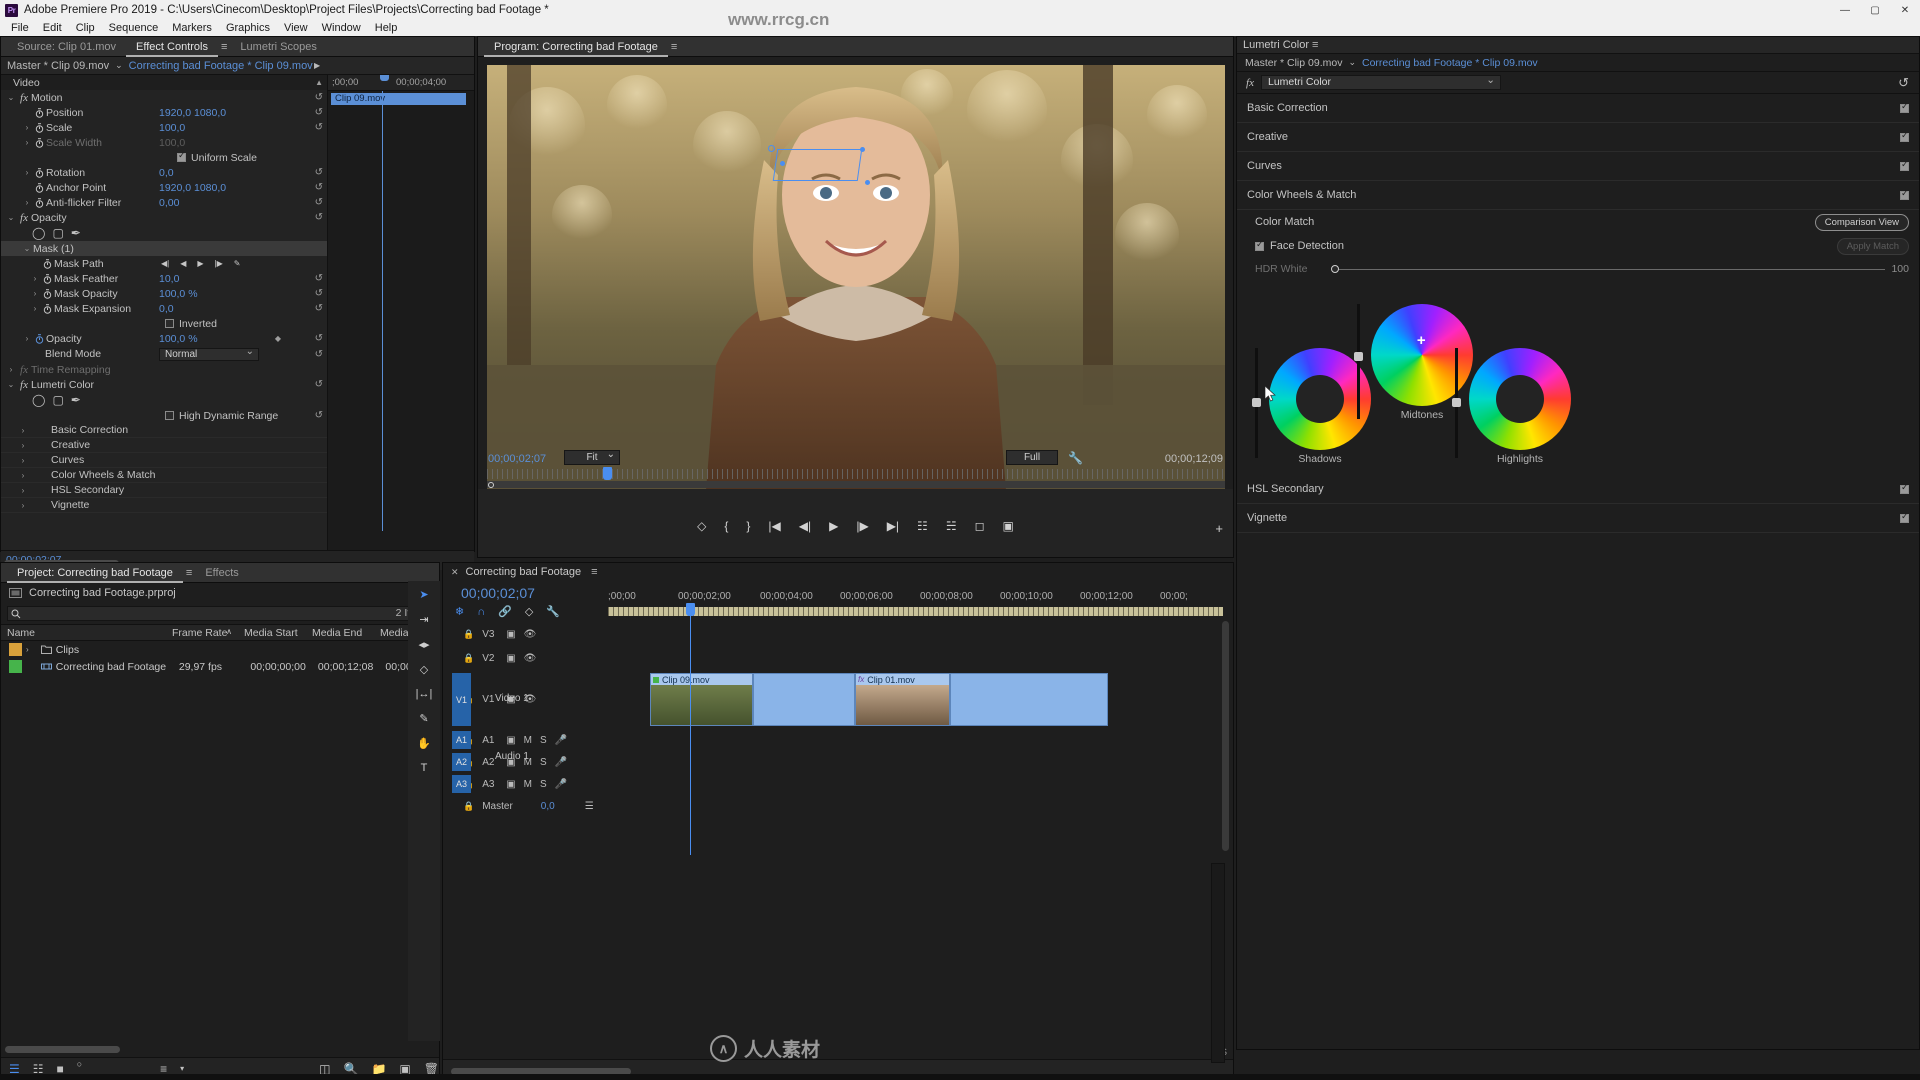 Image resolution: width=1920 pixels, height=1080 pixels. Describe the element at coordinates (58, 66) in the screenshot. I see `master-clip-label: Master * Clip 09.mov` at that location.